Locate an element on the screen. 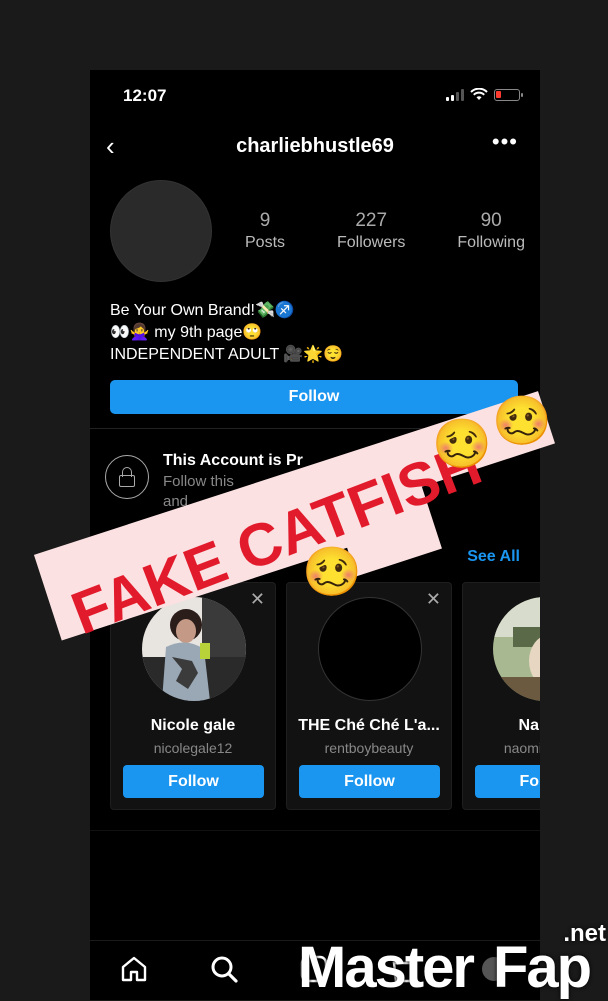 The height and width of the screenshot is (1001, 608). profile-stats: 9 Posts 227 Followers 90 Following is located at coordinates (385, 231).